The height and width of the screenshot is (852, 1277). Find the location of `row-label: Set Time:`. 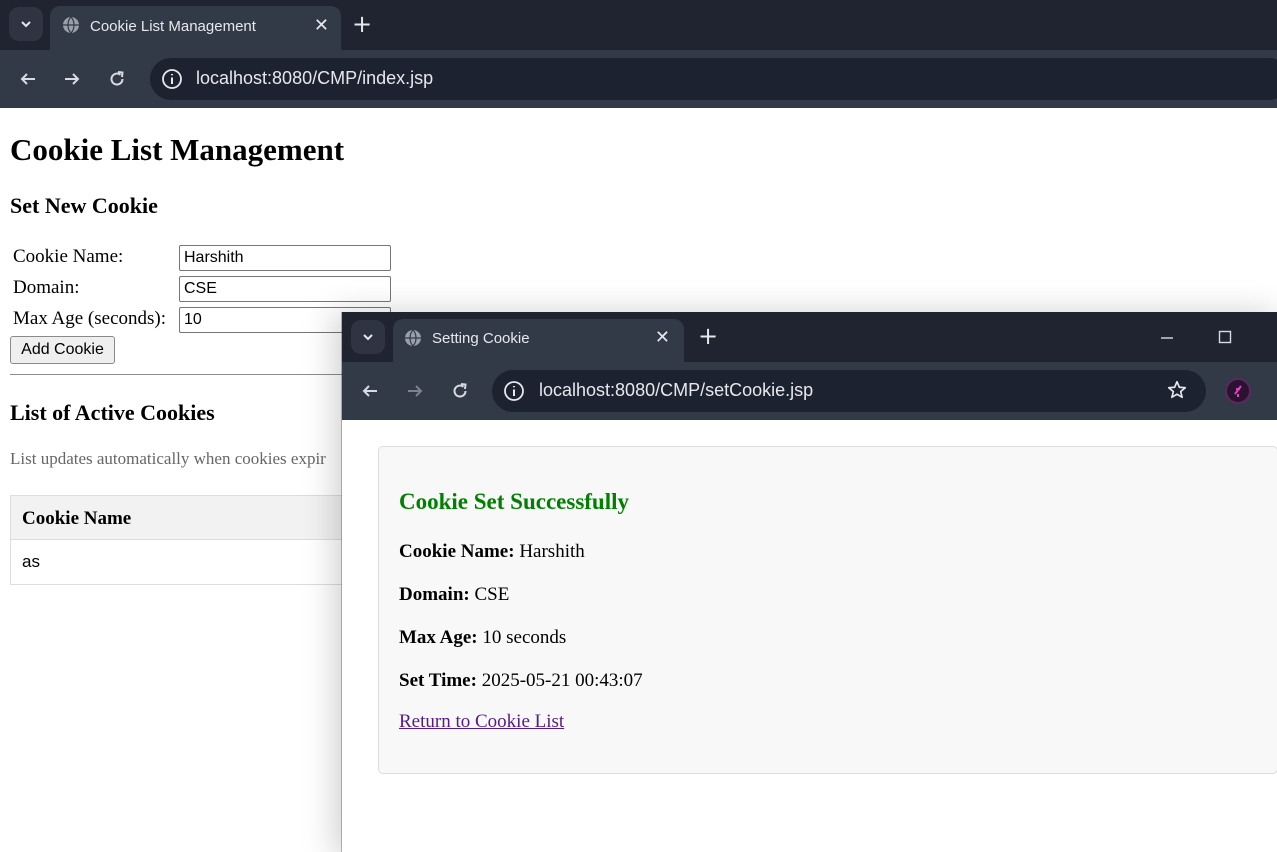

row-label: Set Time: is located at coordinates (438, 680).